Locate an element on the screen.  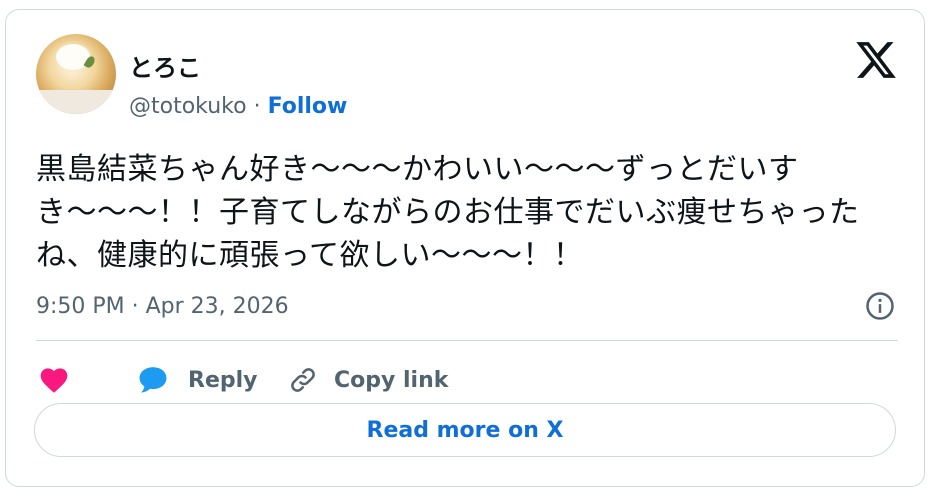
x-logo-icon is located at coordinates (876, 60).